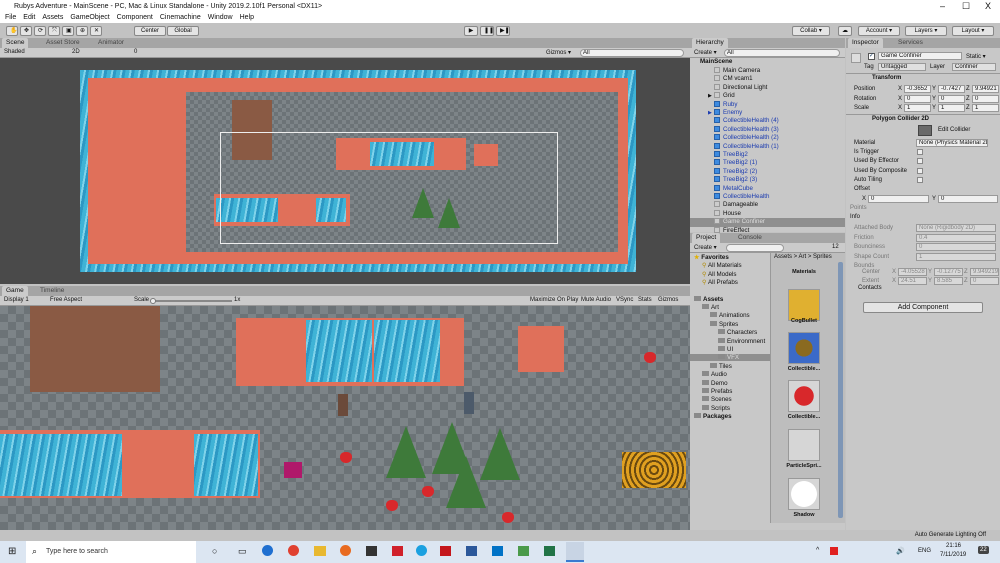  I want to click on rotation-z-field: 0, so click(985, 98).